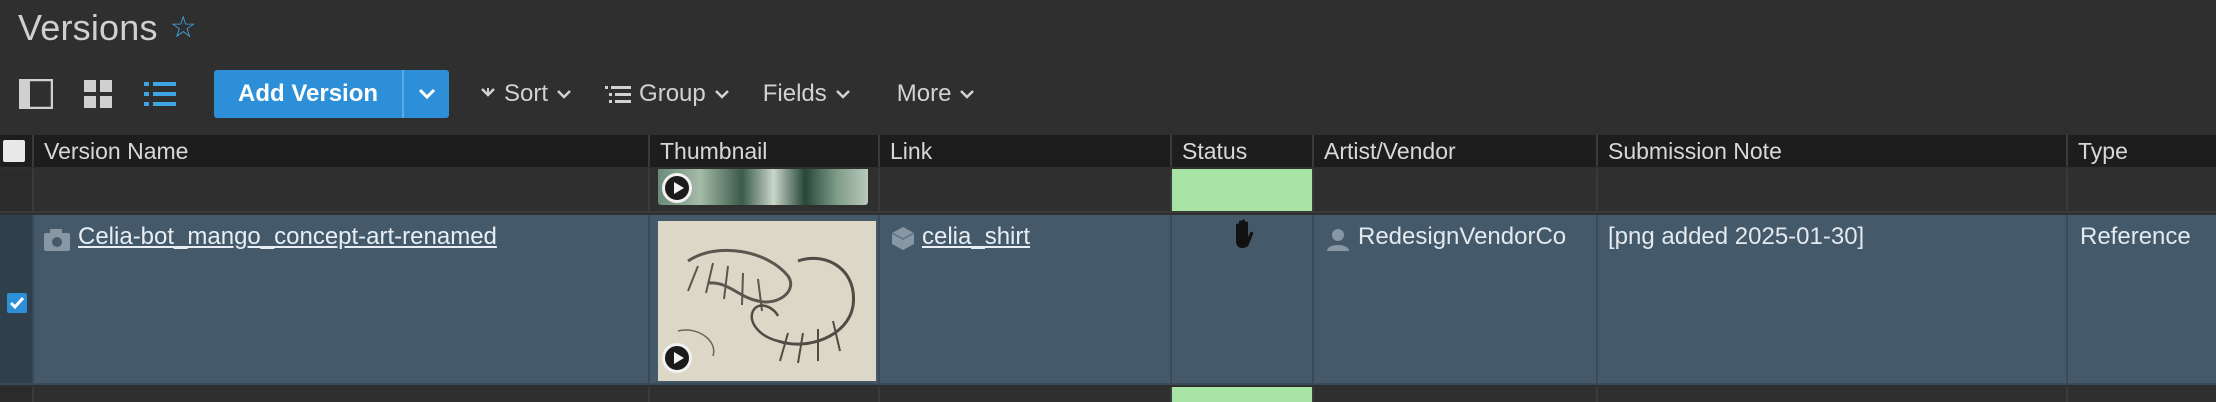 The image size is (2216, 402). Describe the element at coordinates (1833, 151) in the screenshot. I see `column-header: Submission Note` at that location.